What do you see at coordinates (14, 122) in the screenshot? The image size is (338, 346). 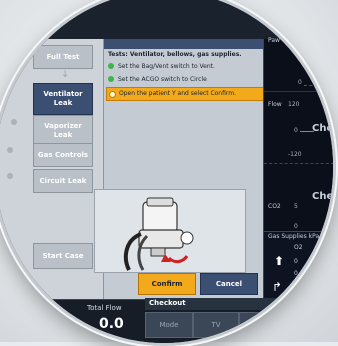 I see `vaporizer-status-dot` at bounding box center [14, 122].